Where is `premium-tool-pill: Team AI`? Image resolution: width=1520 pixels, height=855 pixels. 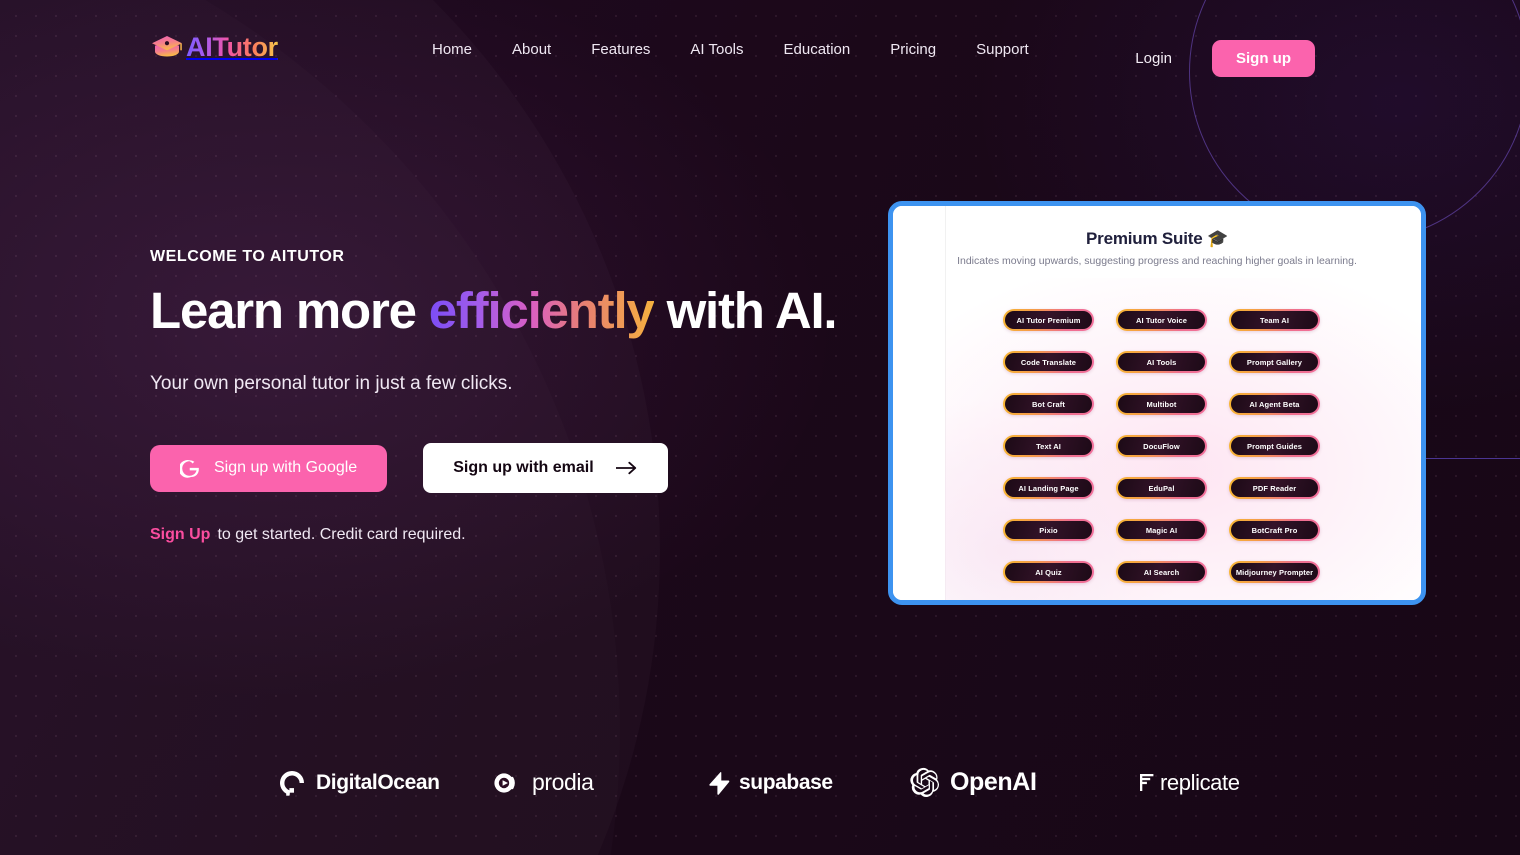
premium-tool-pill: Team AI is located at coordinates (1274, 320).